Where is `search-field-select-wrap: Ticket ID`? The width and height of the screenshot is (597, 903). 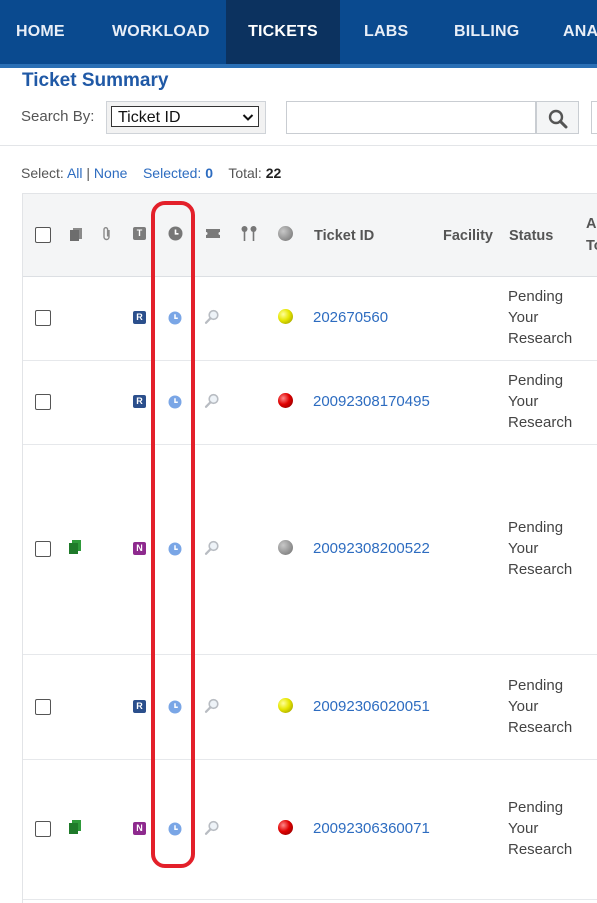
search-field-select-wrap: Ticket ID is located at coordinates (186, 117).